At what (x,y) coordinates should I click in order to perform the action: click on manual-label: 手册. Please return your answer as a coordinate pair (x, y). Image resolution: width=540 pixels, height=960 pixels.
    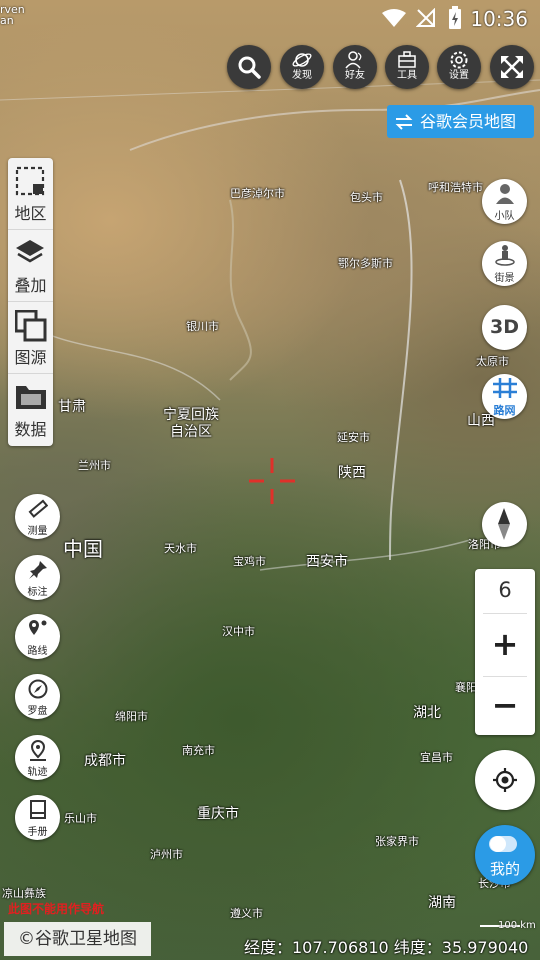
    Looking at the image, I should click on (37, 832).